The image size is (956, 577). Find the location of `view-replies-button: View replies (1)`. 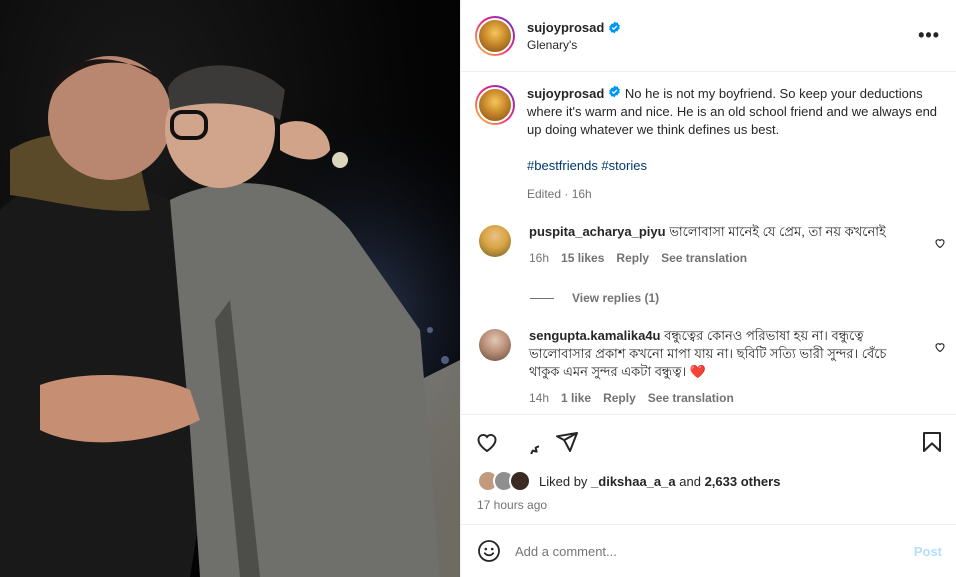

view-replies-button: View replies (1) is located at coordinates (743, 298).